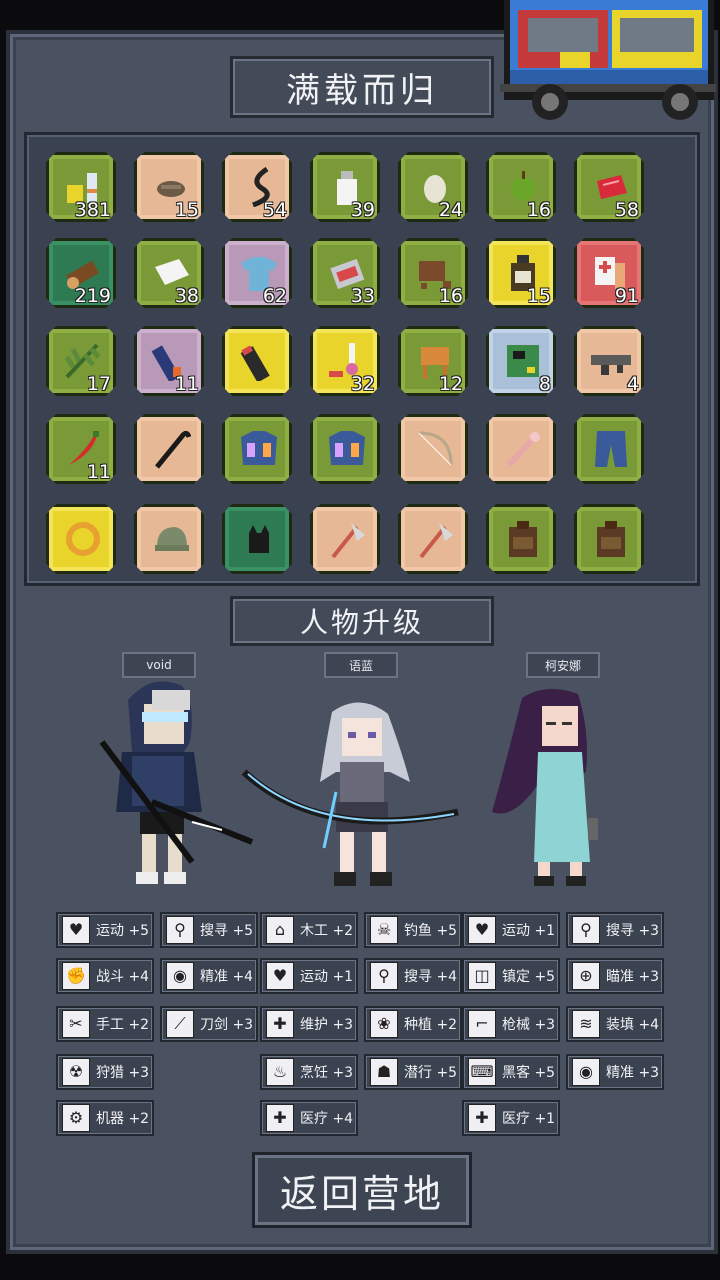 Image resolution: width=720 pixels, height=1280 pixels. I want to click on skill-label: 精准 +3, so click(633, 1073).